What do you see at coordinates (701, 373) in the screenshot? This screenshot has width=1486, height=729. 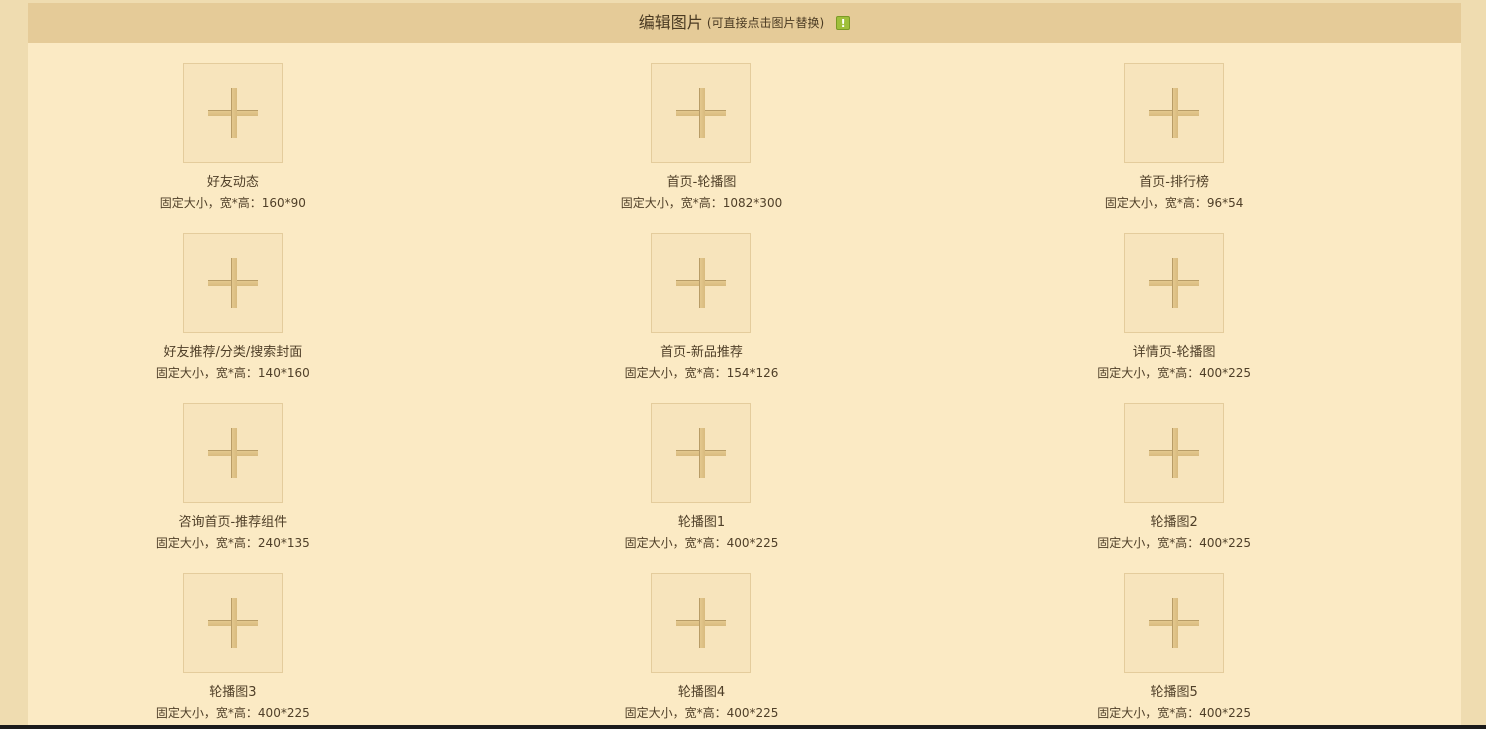 I see `image-card-spec: 固定大小，宽*高：154*126` at bounding box center [701, 373].